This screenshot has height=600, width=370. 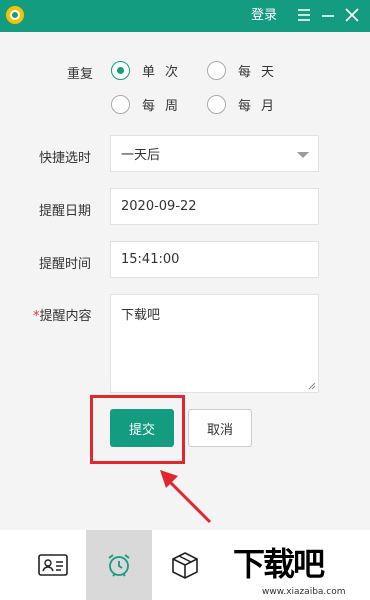 I want to click on repeat-option-monthly: 每月, so click(x=245, y=104).